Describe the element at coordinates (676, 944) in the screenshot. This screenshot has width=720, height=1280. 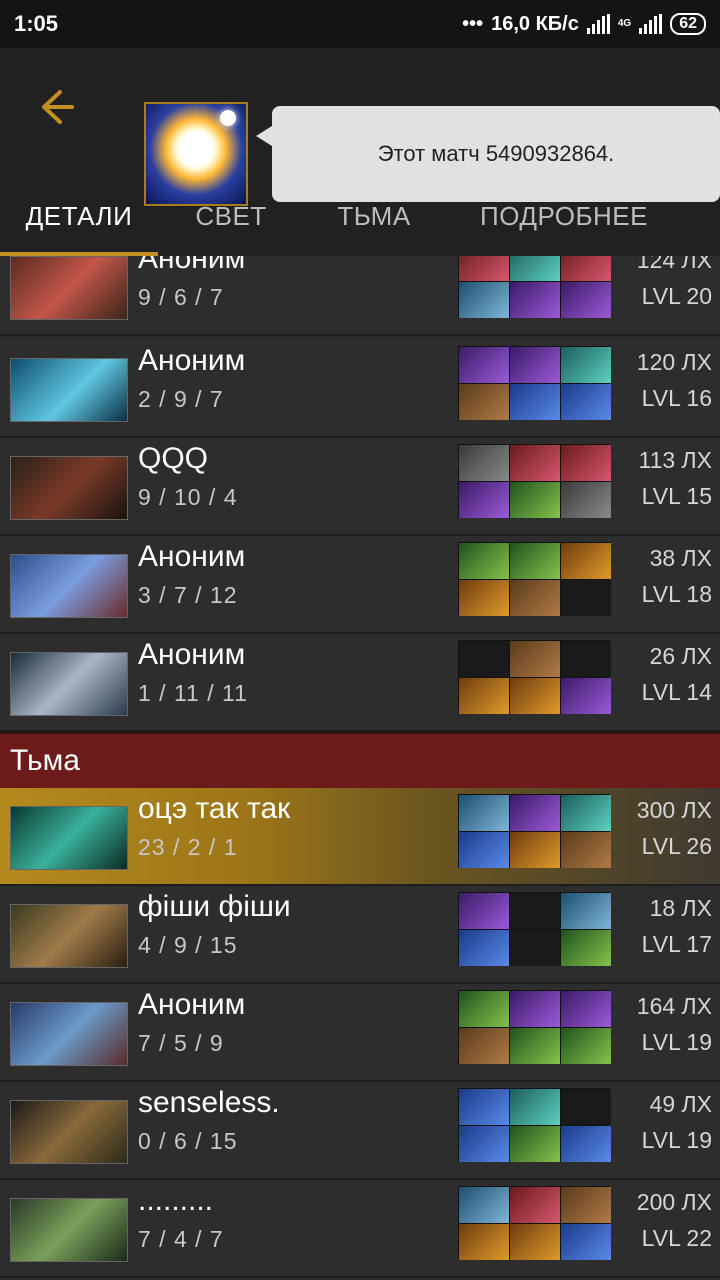
I see `player-level: LVL 17` at that location.